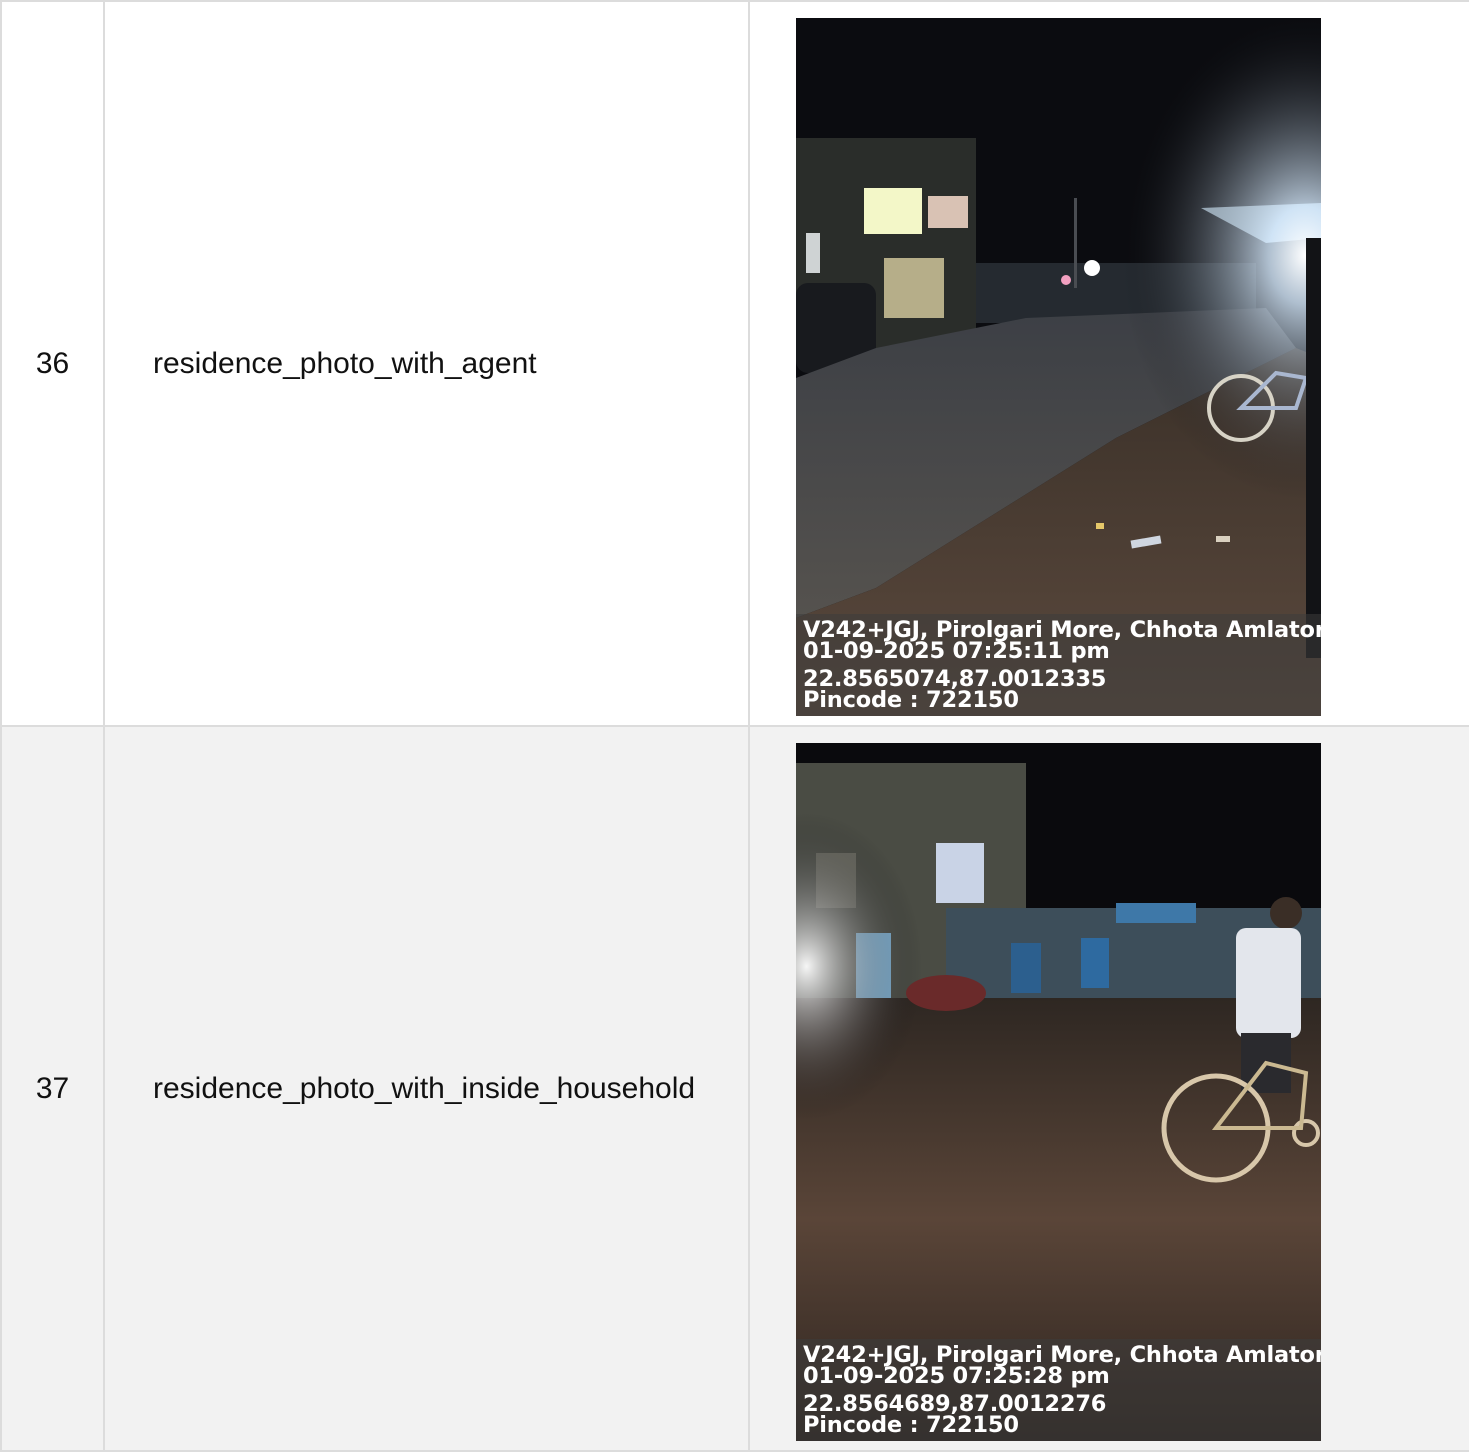 The image size is (1469, 1452). Describe the element at coordinates (52, 1088) in the screenshot. I see `row-number: 37` at that location.